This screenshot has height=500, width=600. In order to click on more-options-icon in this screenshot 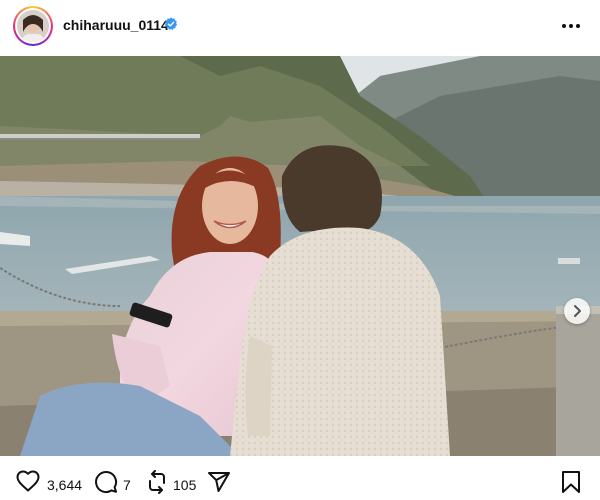, I will do `click(571, 26)`.